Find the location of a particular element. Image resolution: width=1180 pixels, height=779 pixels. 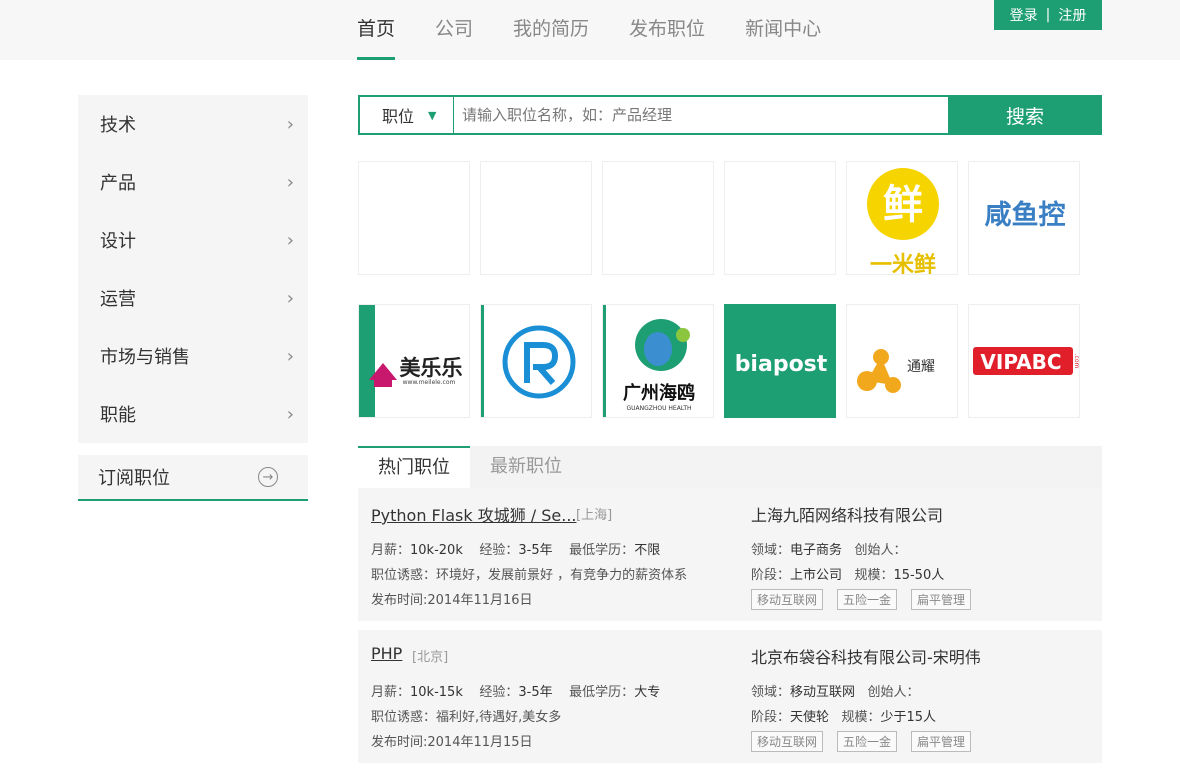

register-link: 注册 is located at coordinates (1072, 15).